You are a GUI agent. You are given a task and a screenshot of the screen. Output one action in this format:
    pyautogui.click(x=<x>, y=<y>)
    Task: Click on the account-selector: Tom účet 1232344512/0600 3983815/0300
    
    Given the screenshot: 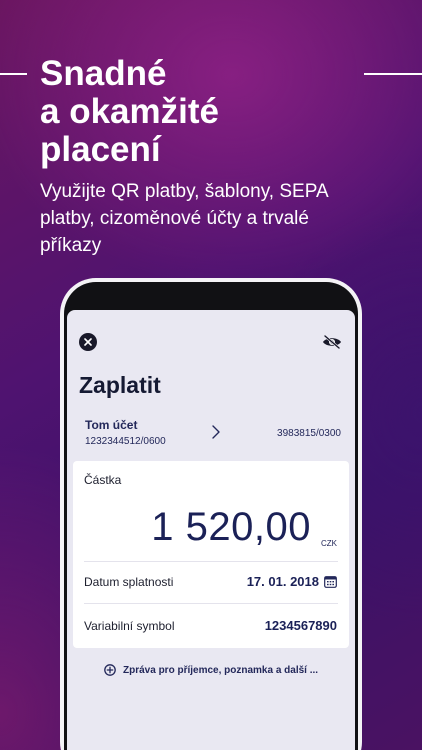 What is the action you would take?
    pyautogui.click(x=210, y=432)
    